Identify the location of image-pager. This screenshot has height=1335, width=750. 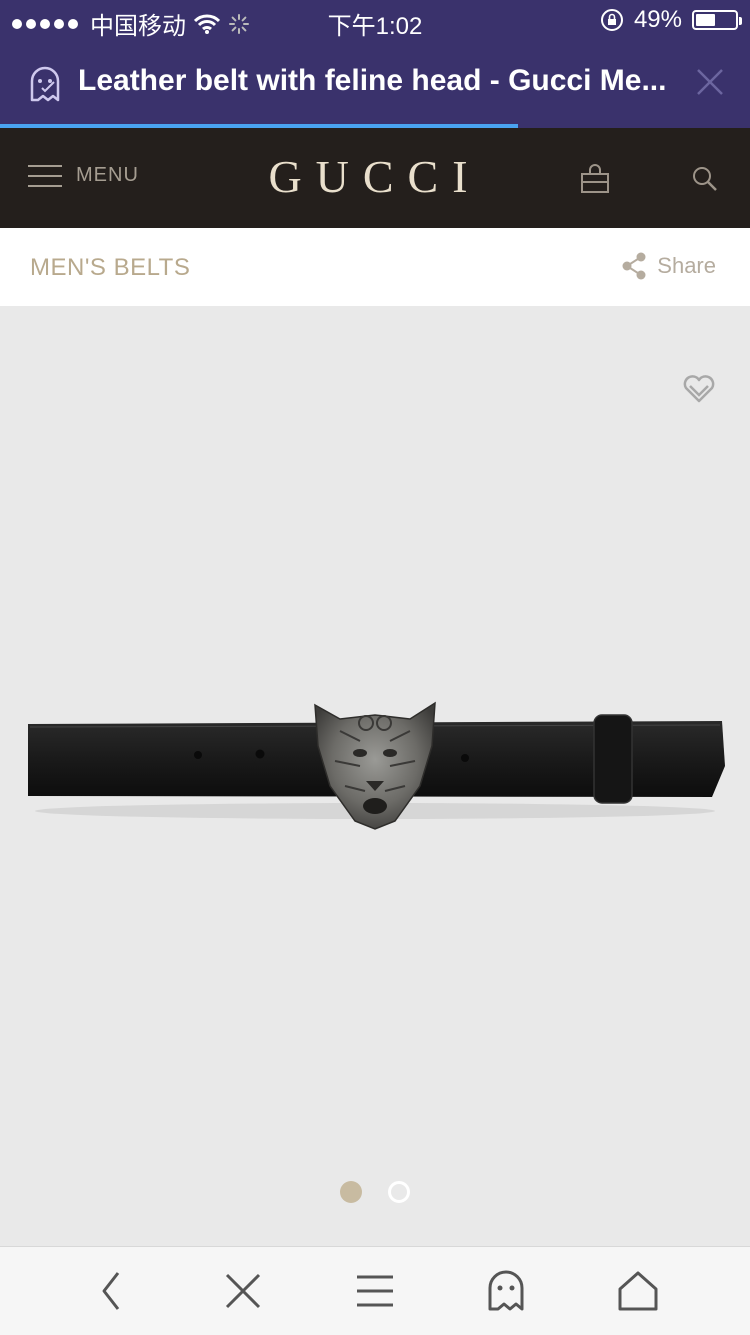
(375, 1192).